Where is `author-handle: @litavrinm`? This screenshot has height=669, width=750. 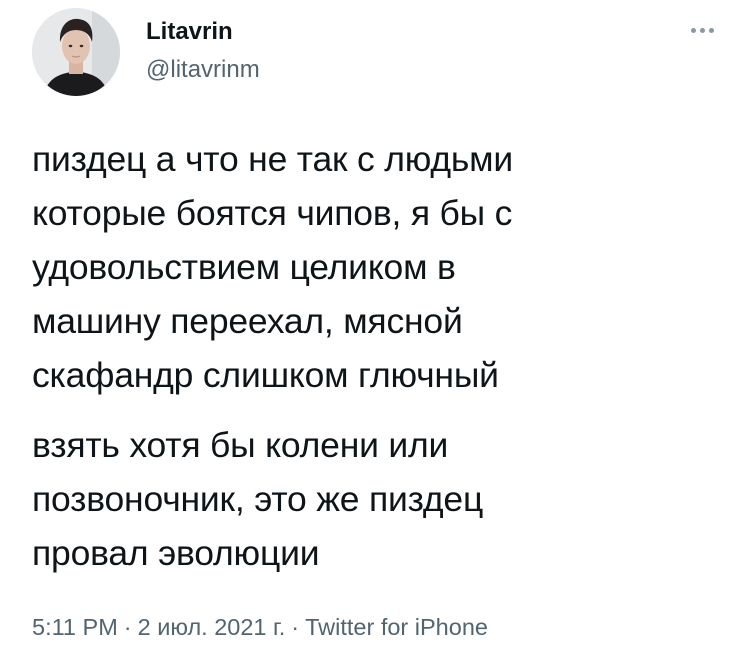
author-handle: @litavrinm is located at coordinates (203, 70).